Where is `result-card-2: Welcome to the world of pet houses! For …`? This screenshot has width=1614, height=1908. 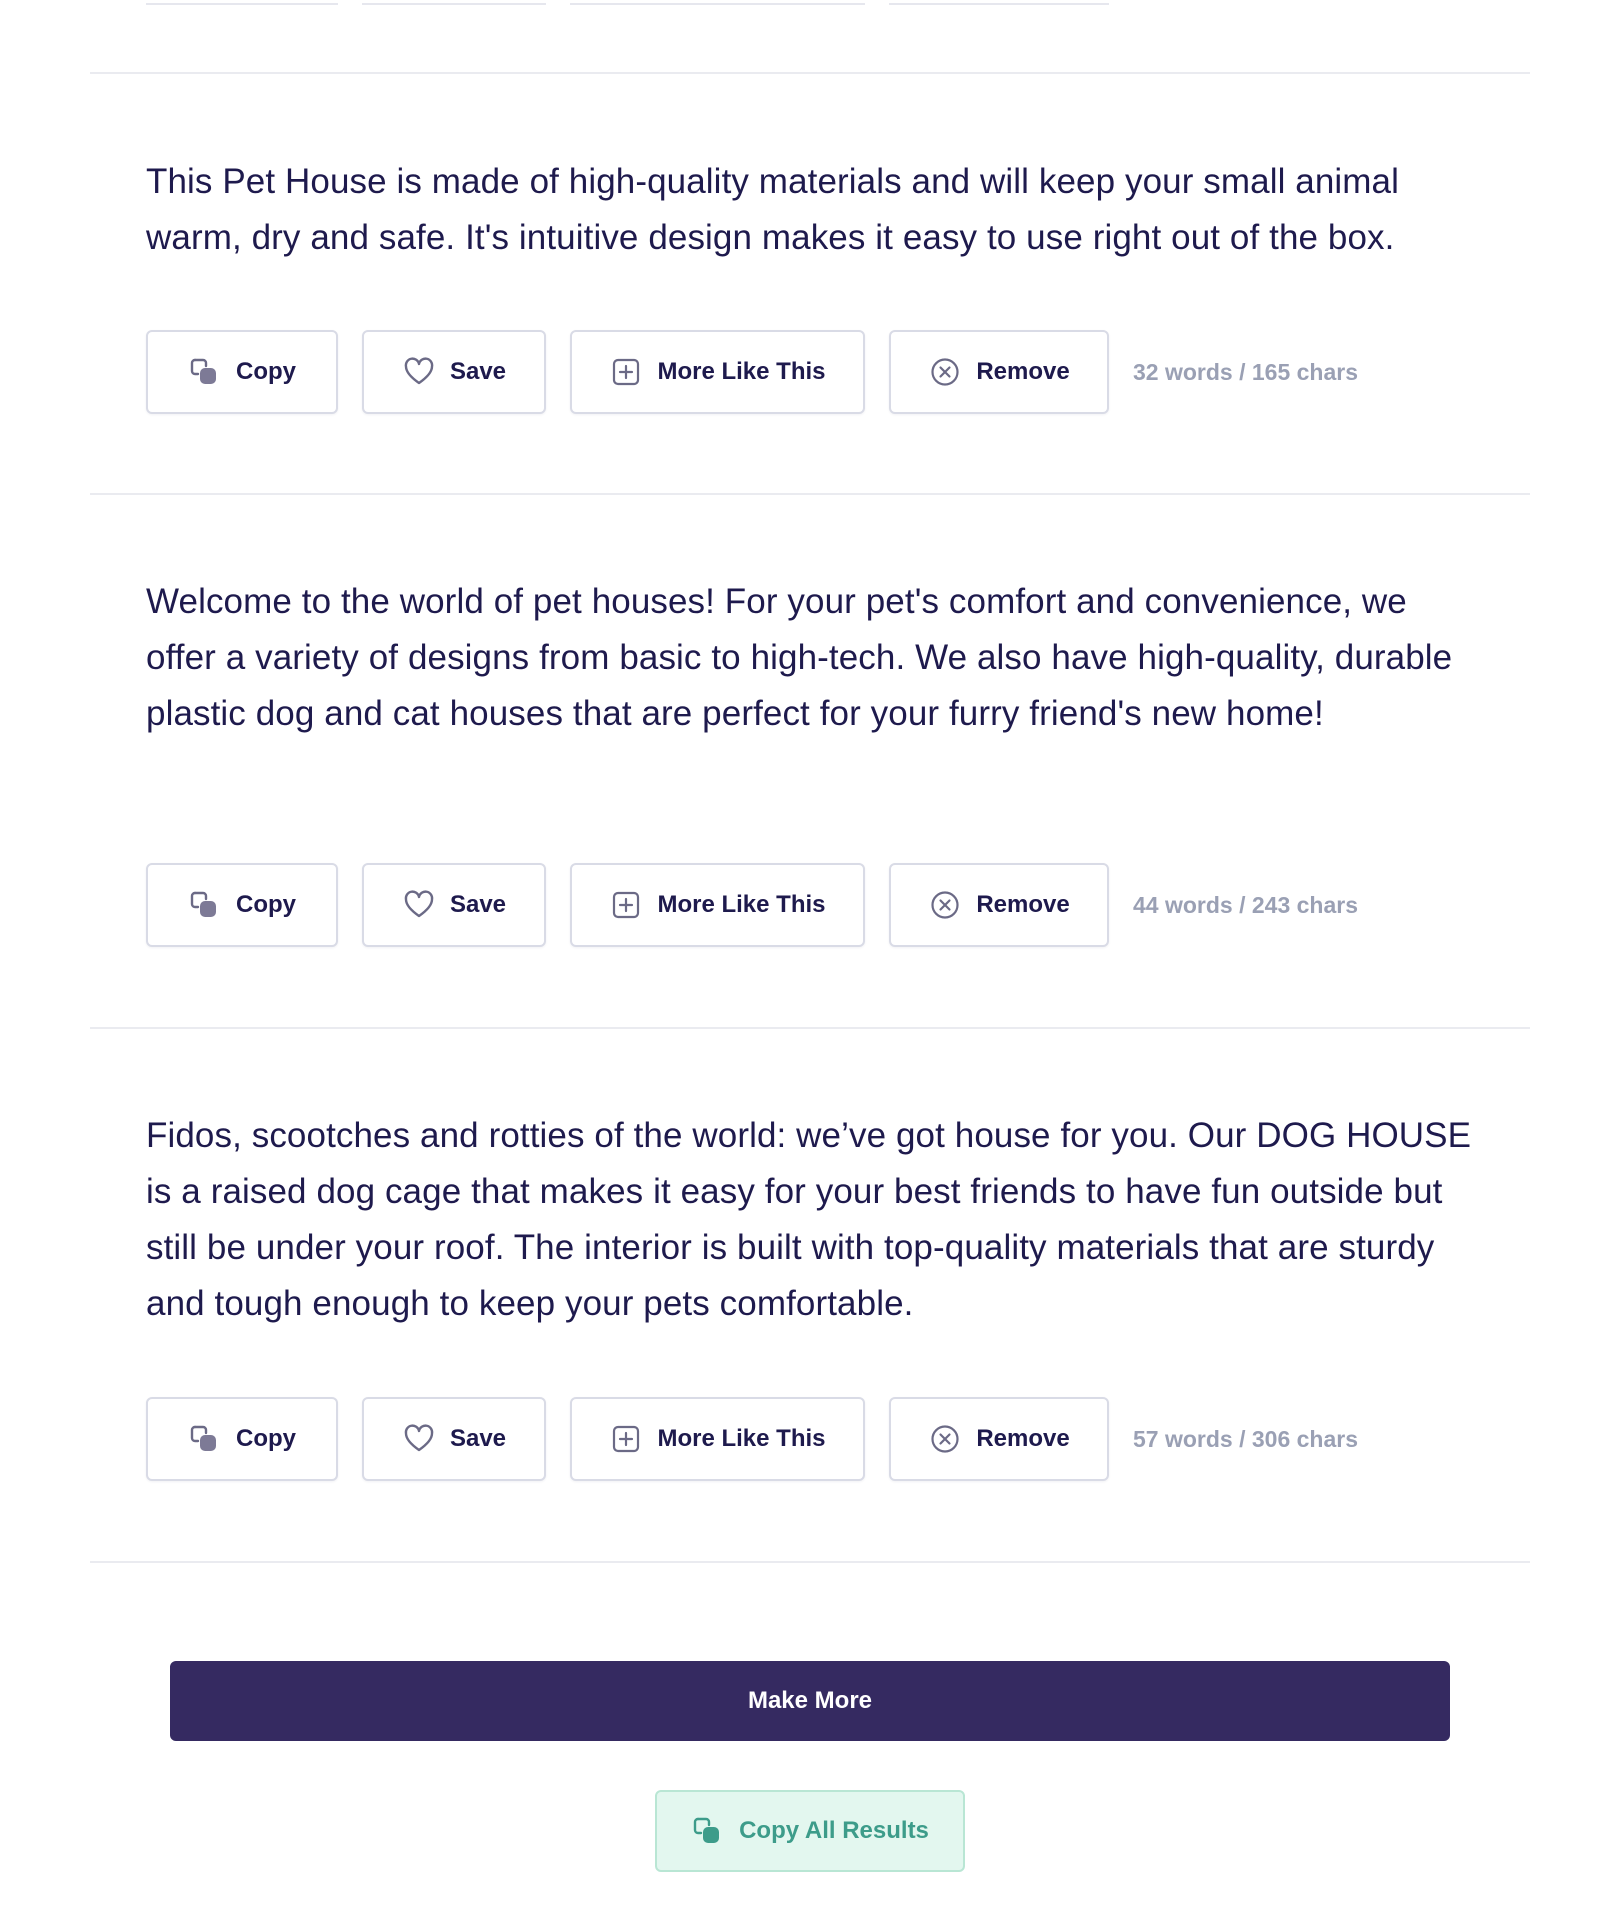 result-card-2: Welcome to the world of pet houses! For … is located at coordinates (811, 658).